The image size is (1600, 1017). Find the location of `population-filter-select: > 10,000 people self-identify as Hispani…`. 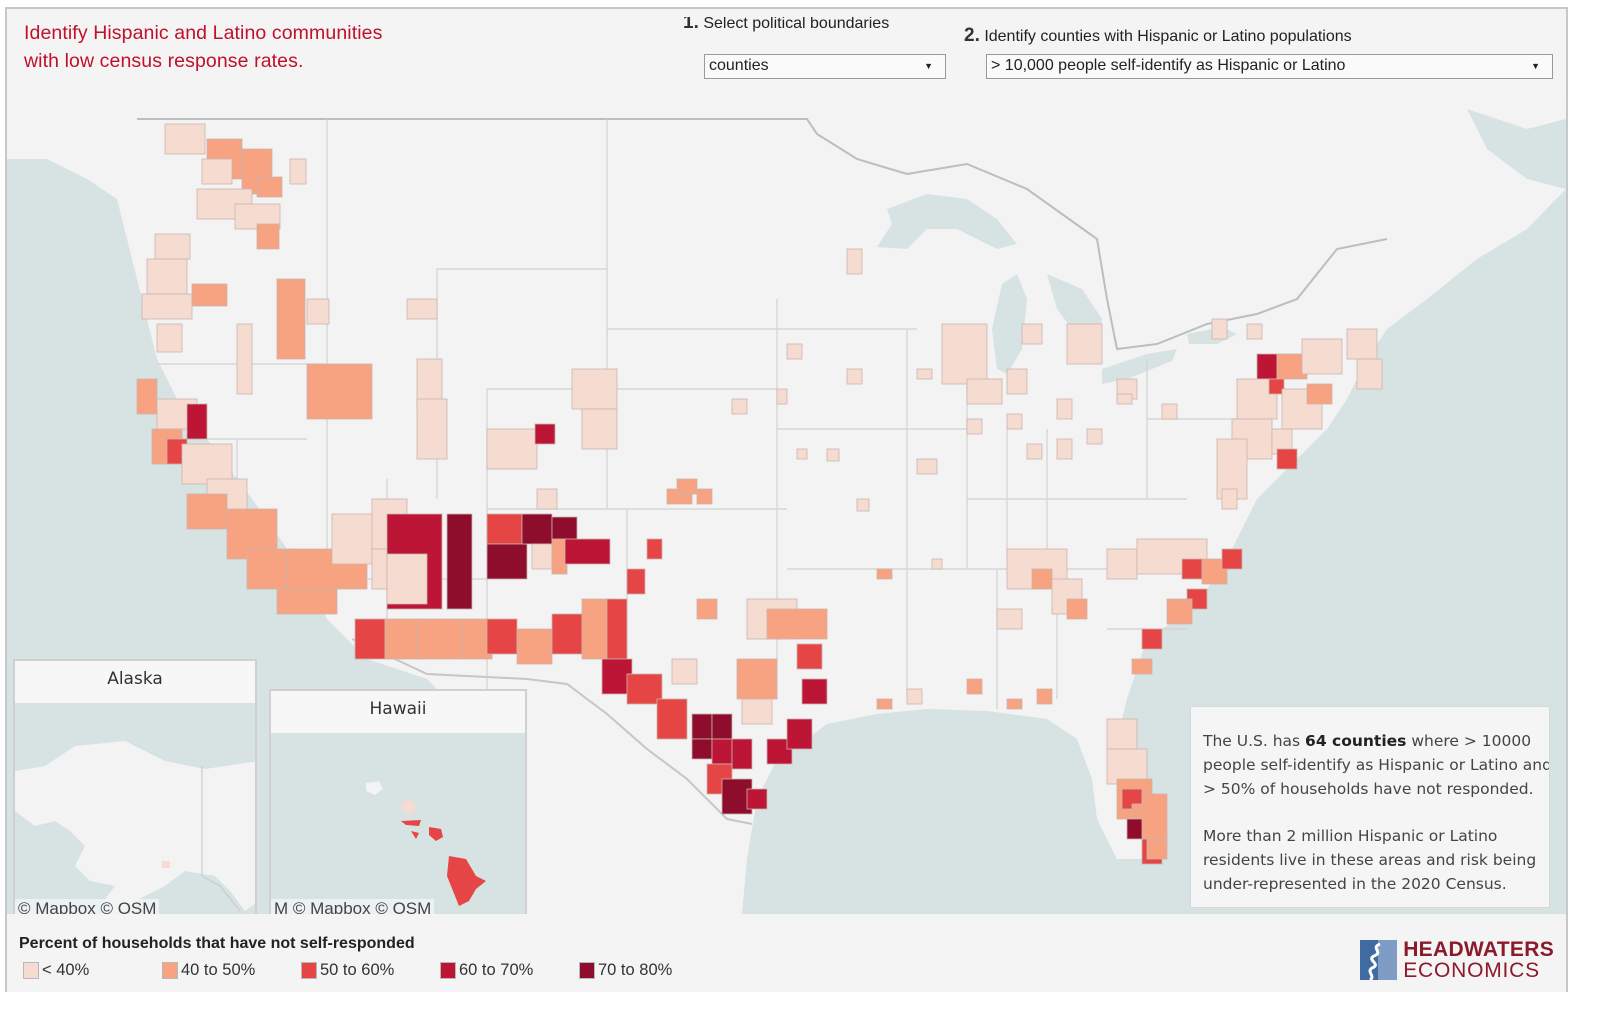

population-filter-select: > 10,000 people self-identify as Hispani… is located at coordinates (1269, 66).